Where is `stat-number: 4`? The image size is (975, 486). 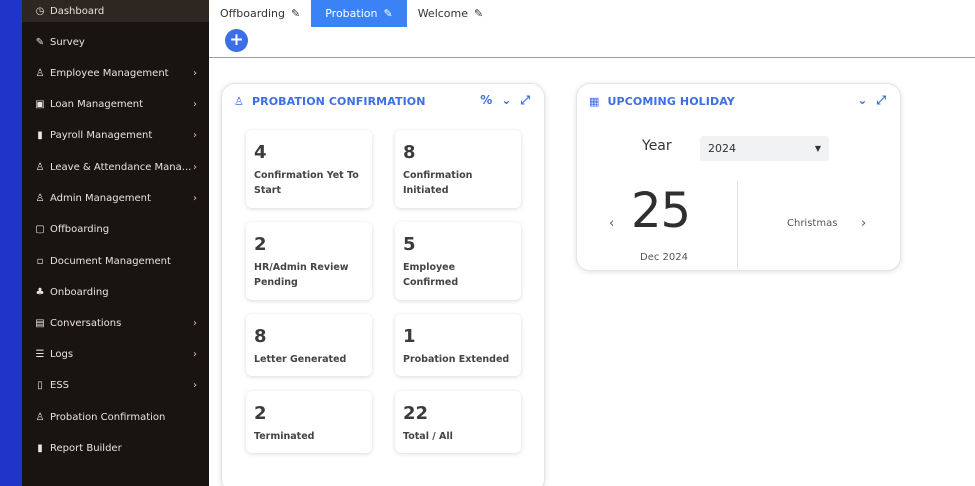
stat-number: 4 is located at coordinates (260, 152).